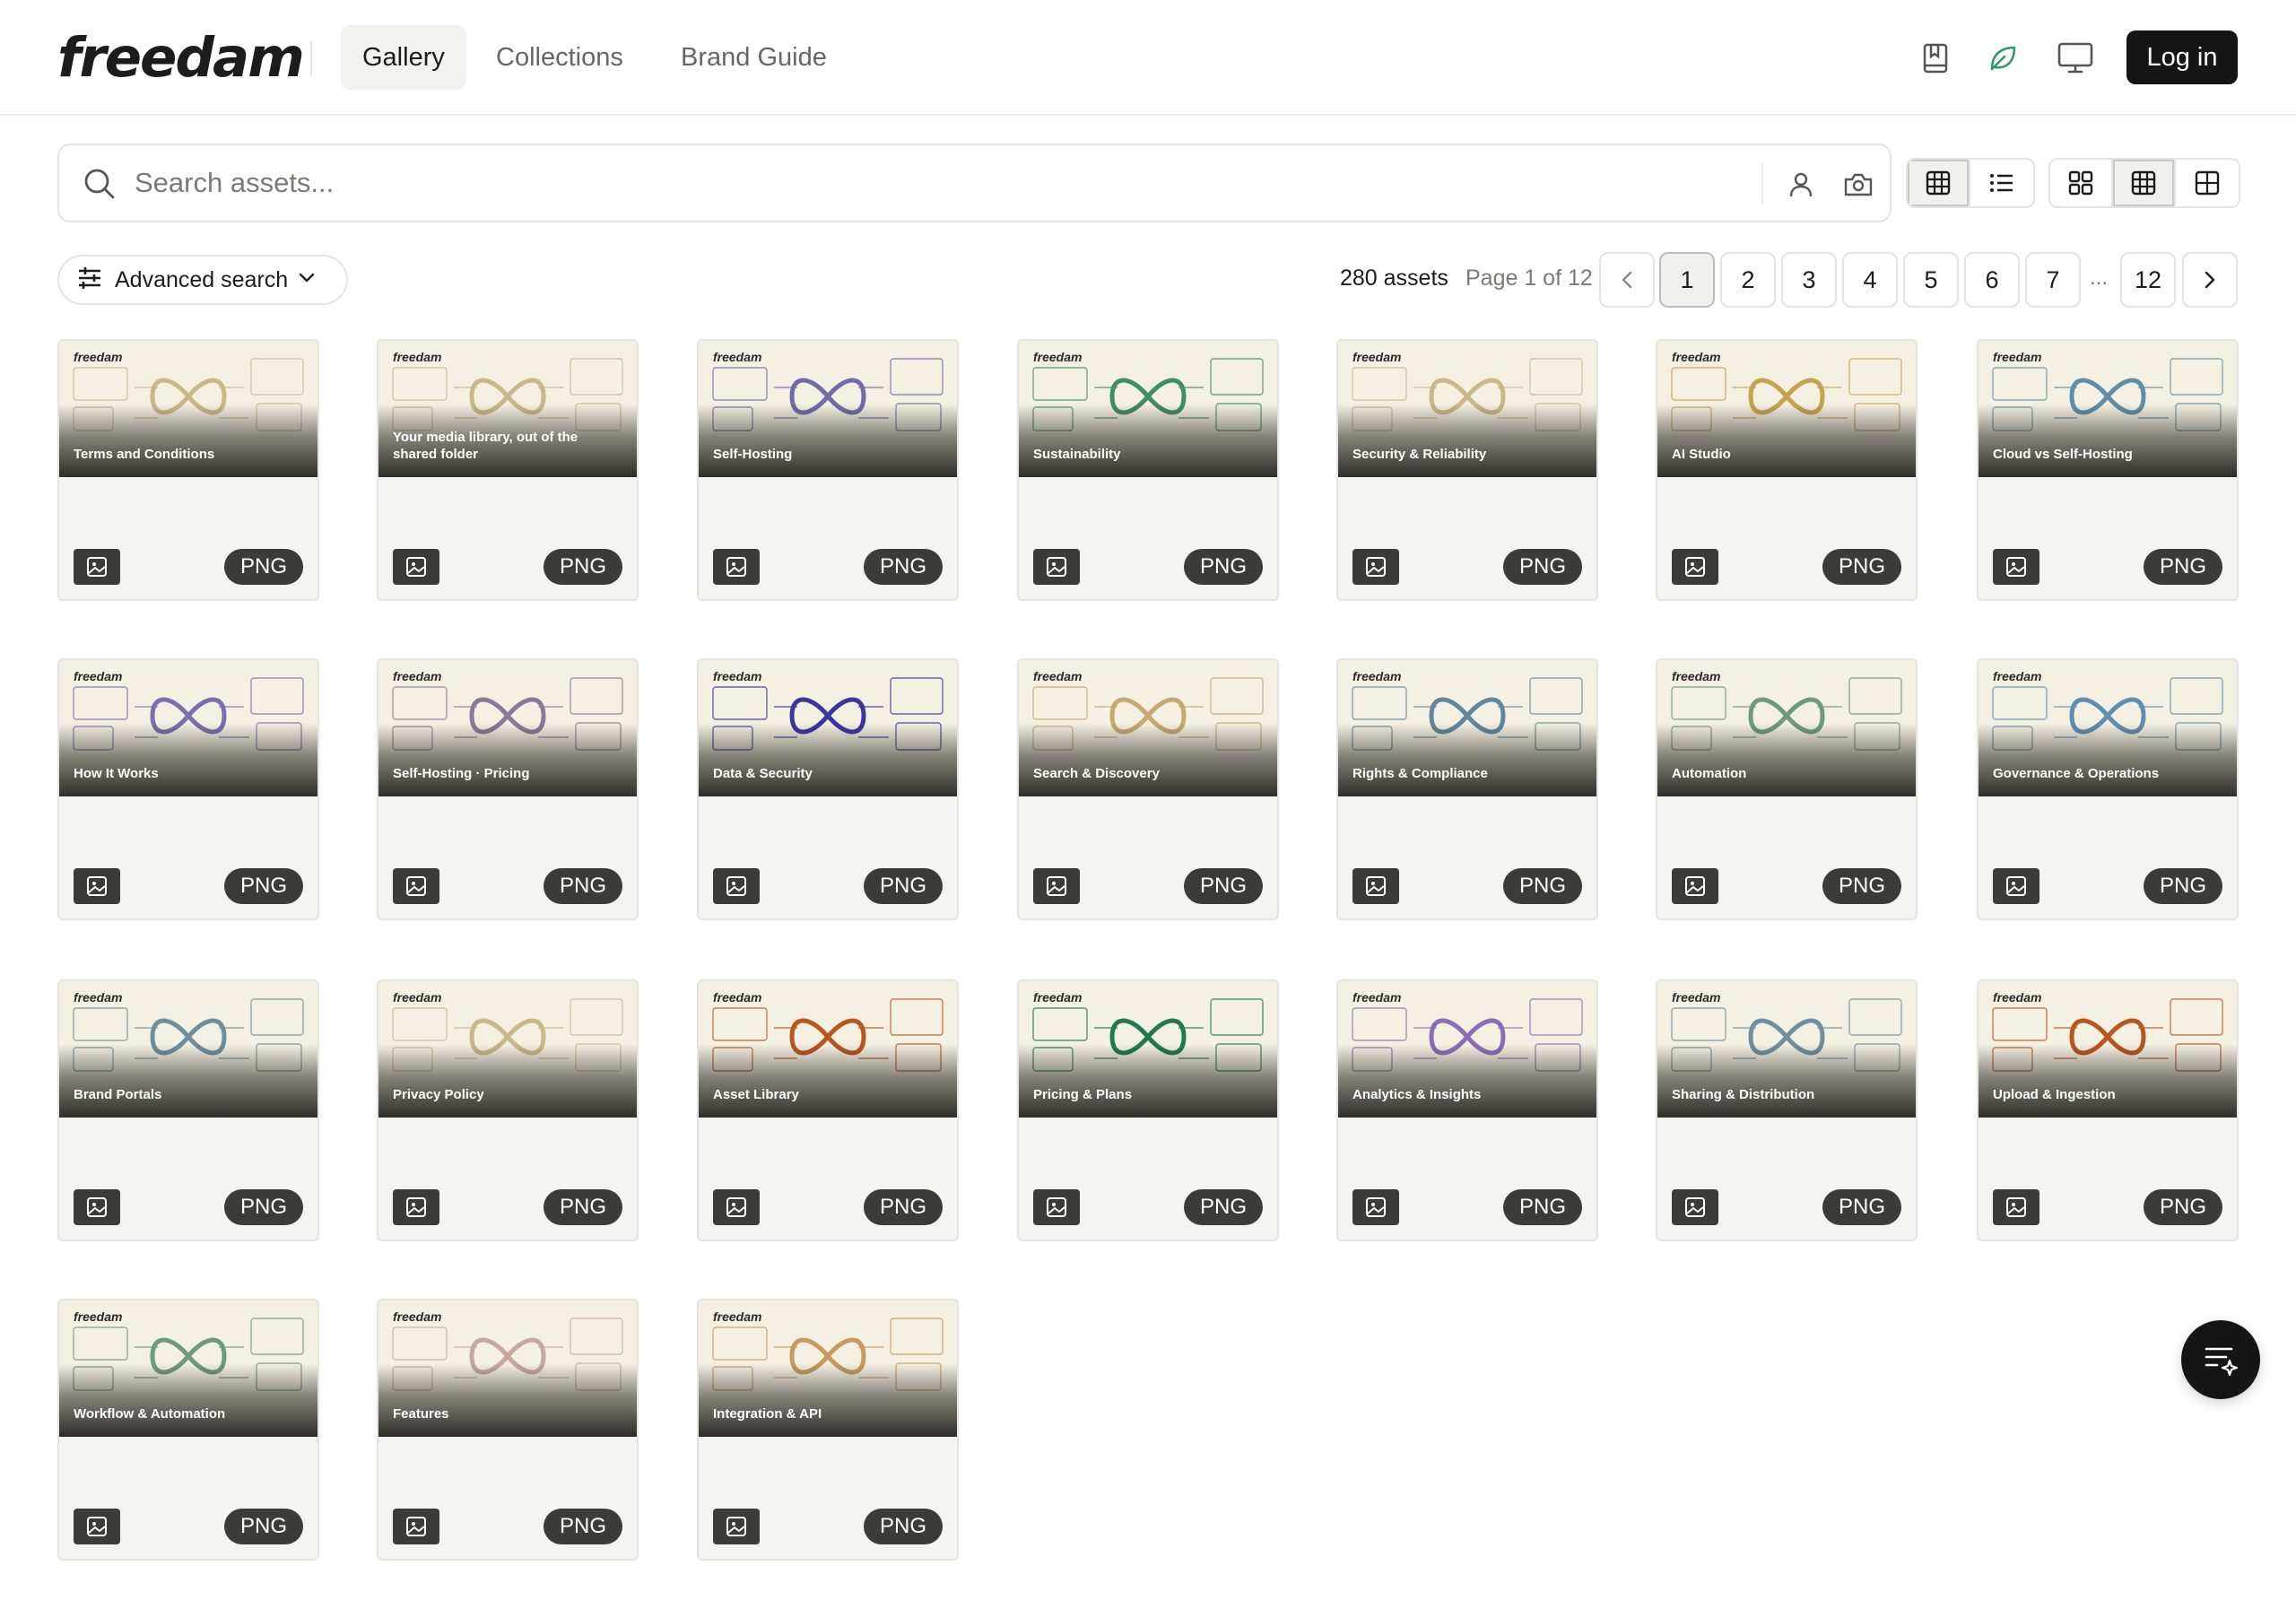 The height and width of the screenshot is (1618, 2296). I want to click on asset-thumbnail: freedam Privacy Policy, so click(507, 1049).